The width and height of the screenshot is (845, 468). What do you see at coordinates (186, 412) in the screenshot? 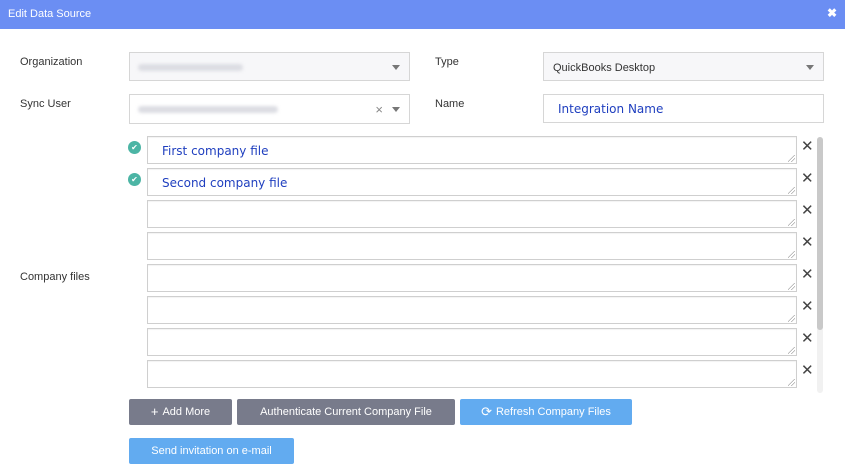
I see `add-more-label: Add More` at bounding box center [186, 412].